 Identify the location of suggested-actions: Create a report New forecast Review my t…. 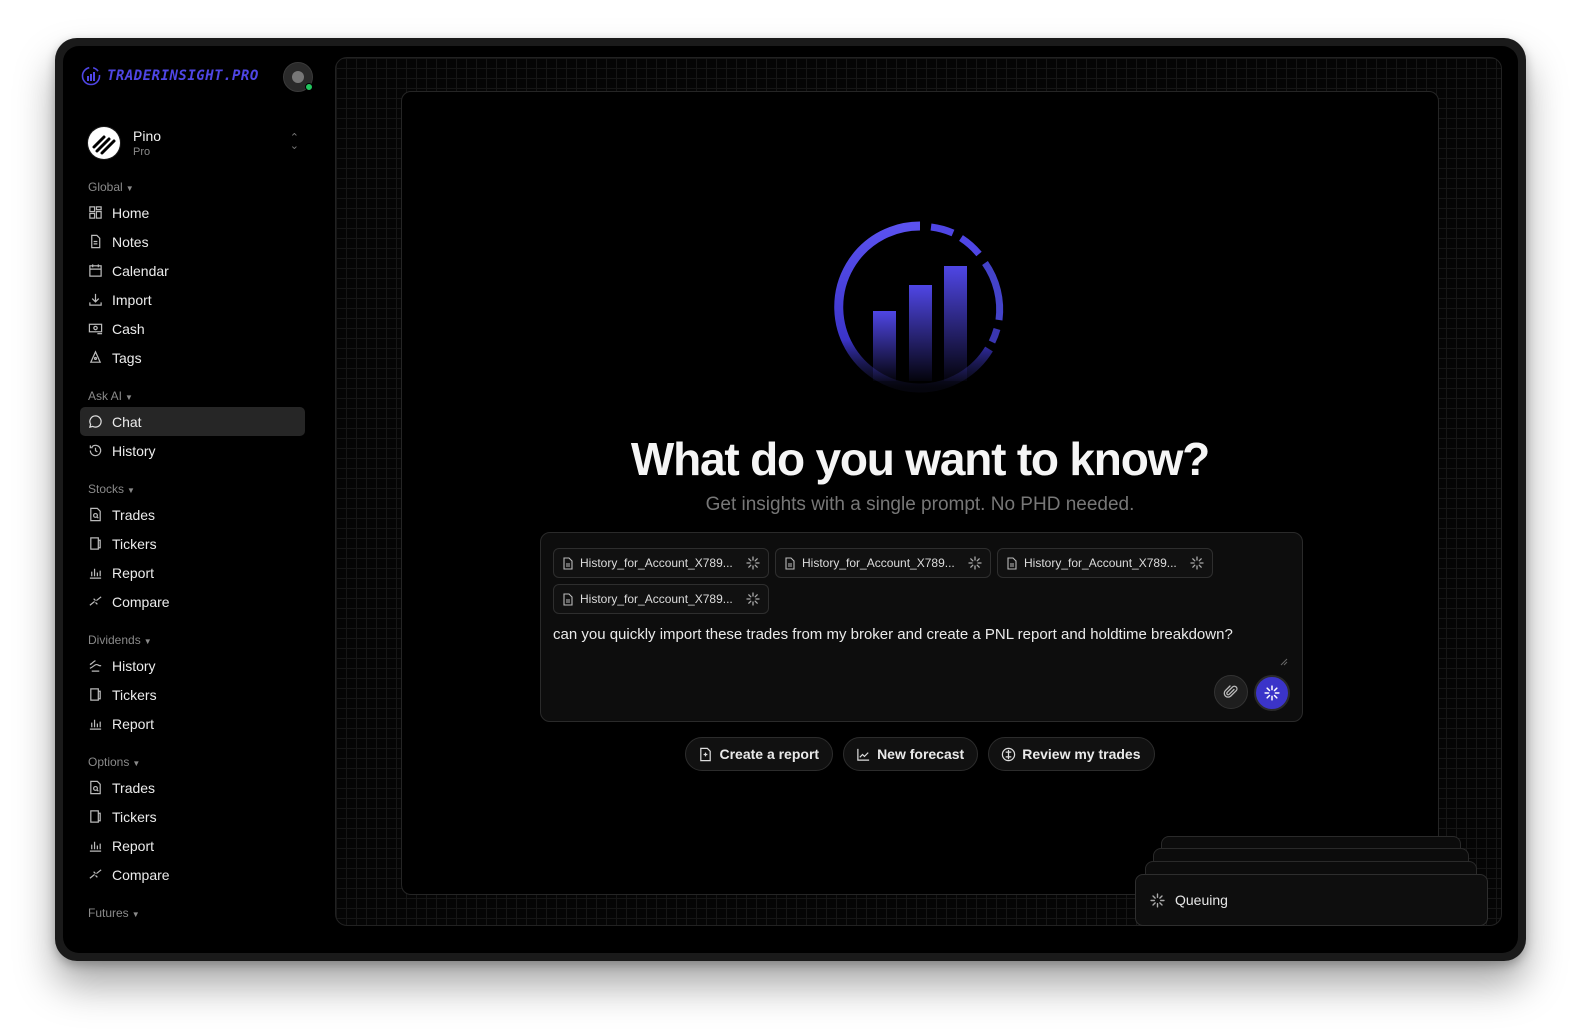
(920, 754).